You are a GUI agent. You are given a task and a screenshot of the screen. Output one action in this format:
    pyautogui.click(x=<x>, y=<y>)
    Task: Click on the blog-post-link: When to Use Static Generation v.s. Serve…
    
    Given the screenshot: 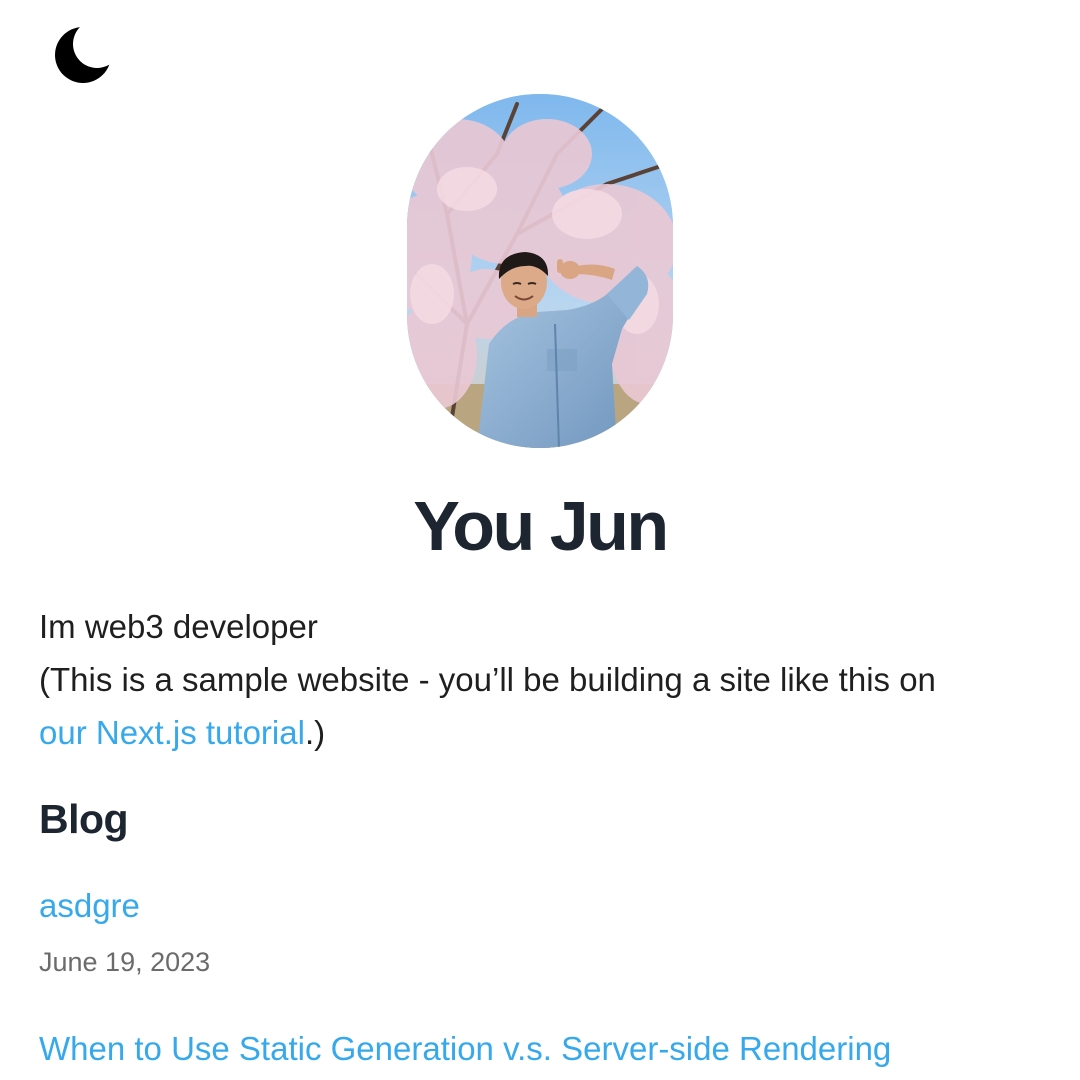 What is the action you would take?
    pyautogui.click(x=465, y=1049)
    